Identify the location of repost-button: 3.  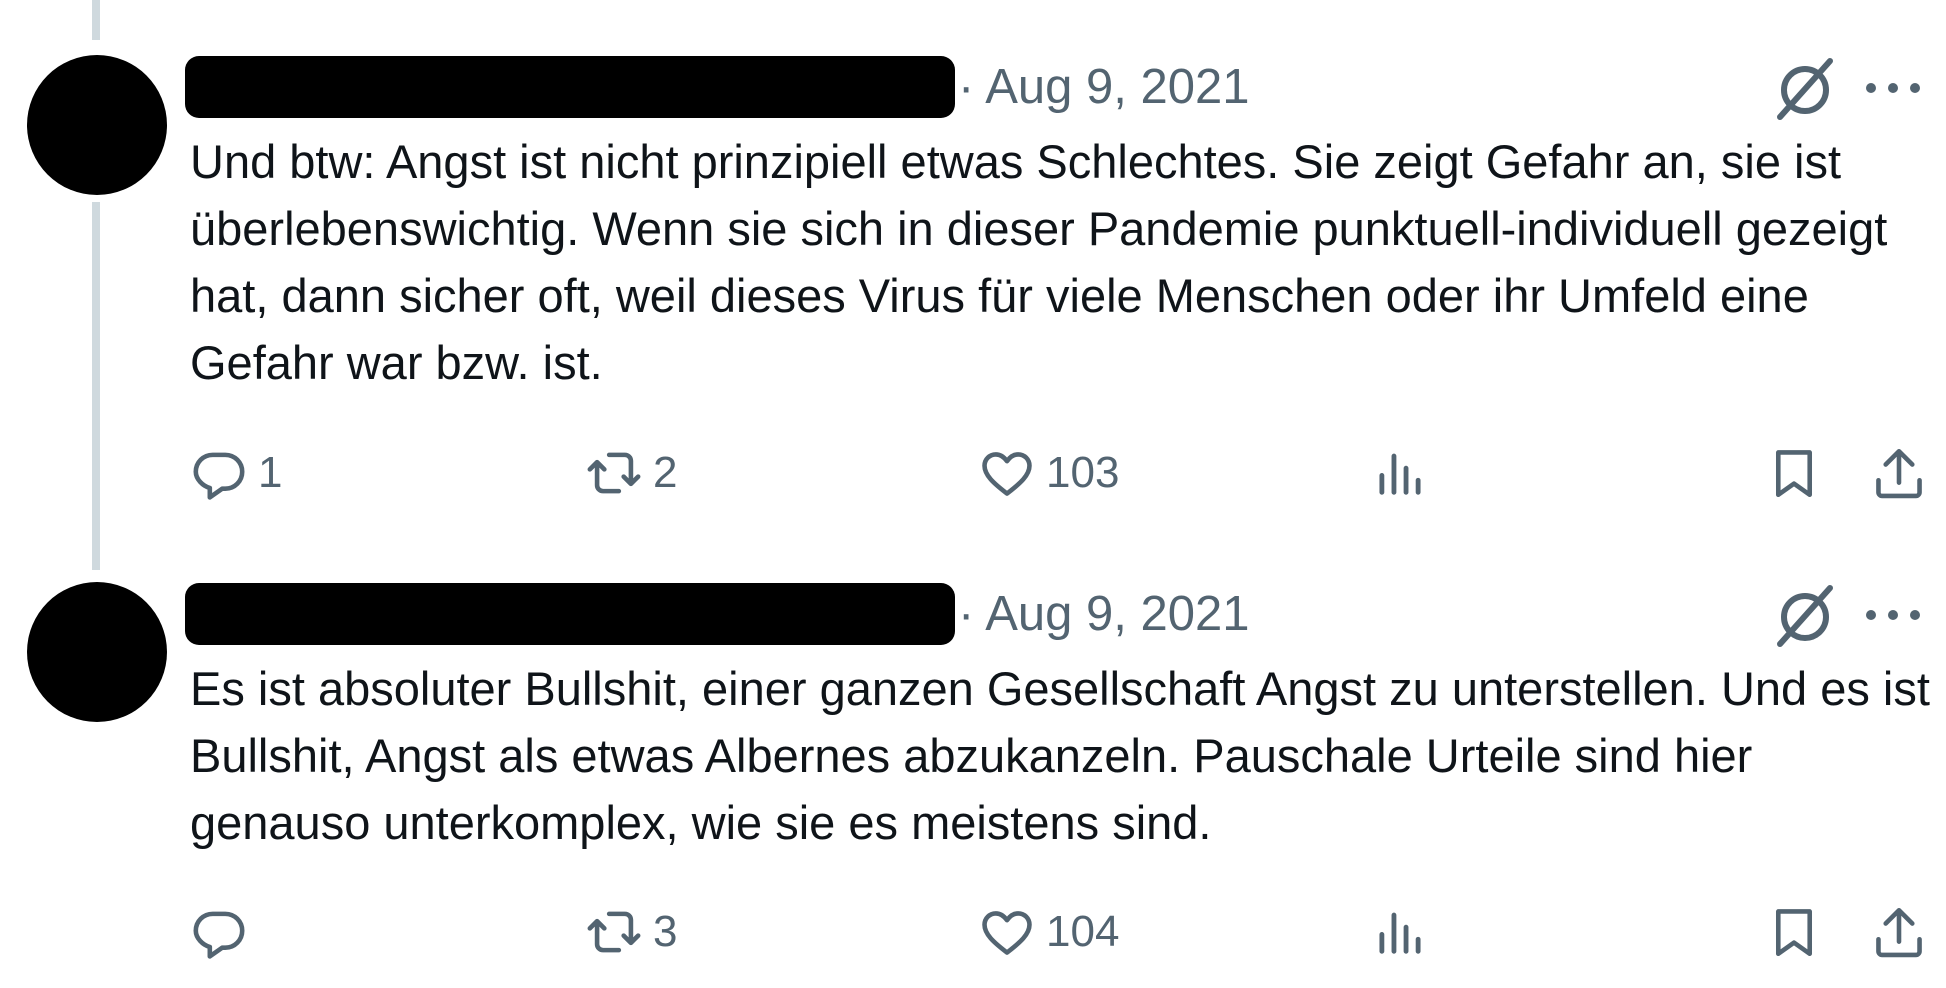
(631, 932).